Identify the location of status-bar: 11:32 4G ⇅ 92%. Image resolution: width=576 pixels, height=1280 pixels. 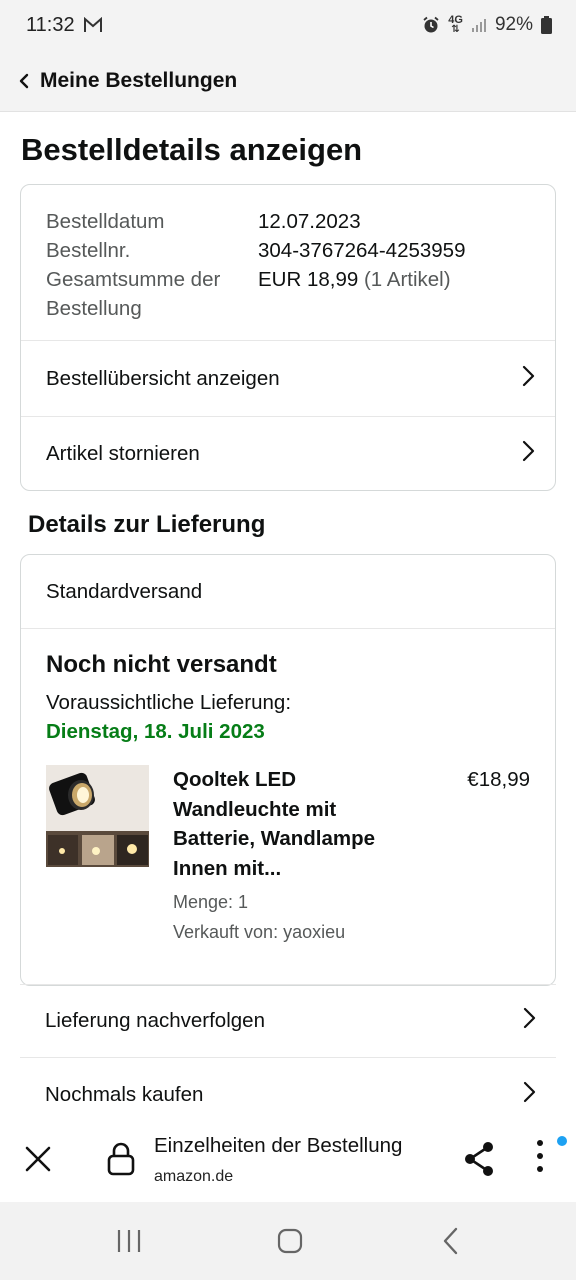
(288, 25).